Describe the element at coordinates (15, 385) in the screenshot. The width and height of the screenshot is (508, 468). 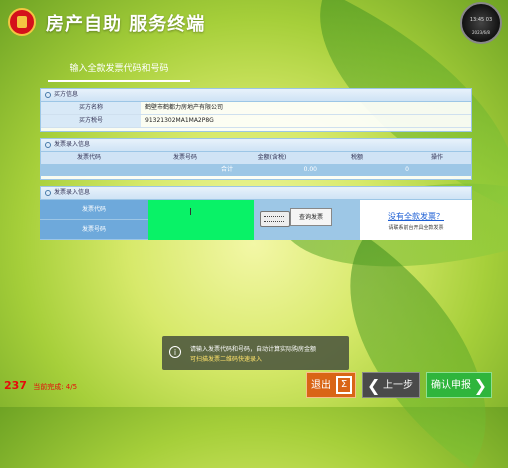
I see `countdown-timer: 237` at that location.